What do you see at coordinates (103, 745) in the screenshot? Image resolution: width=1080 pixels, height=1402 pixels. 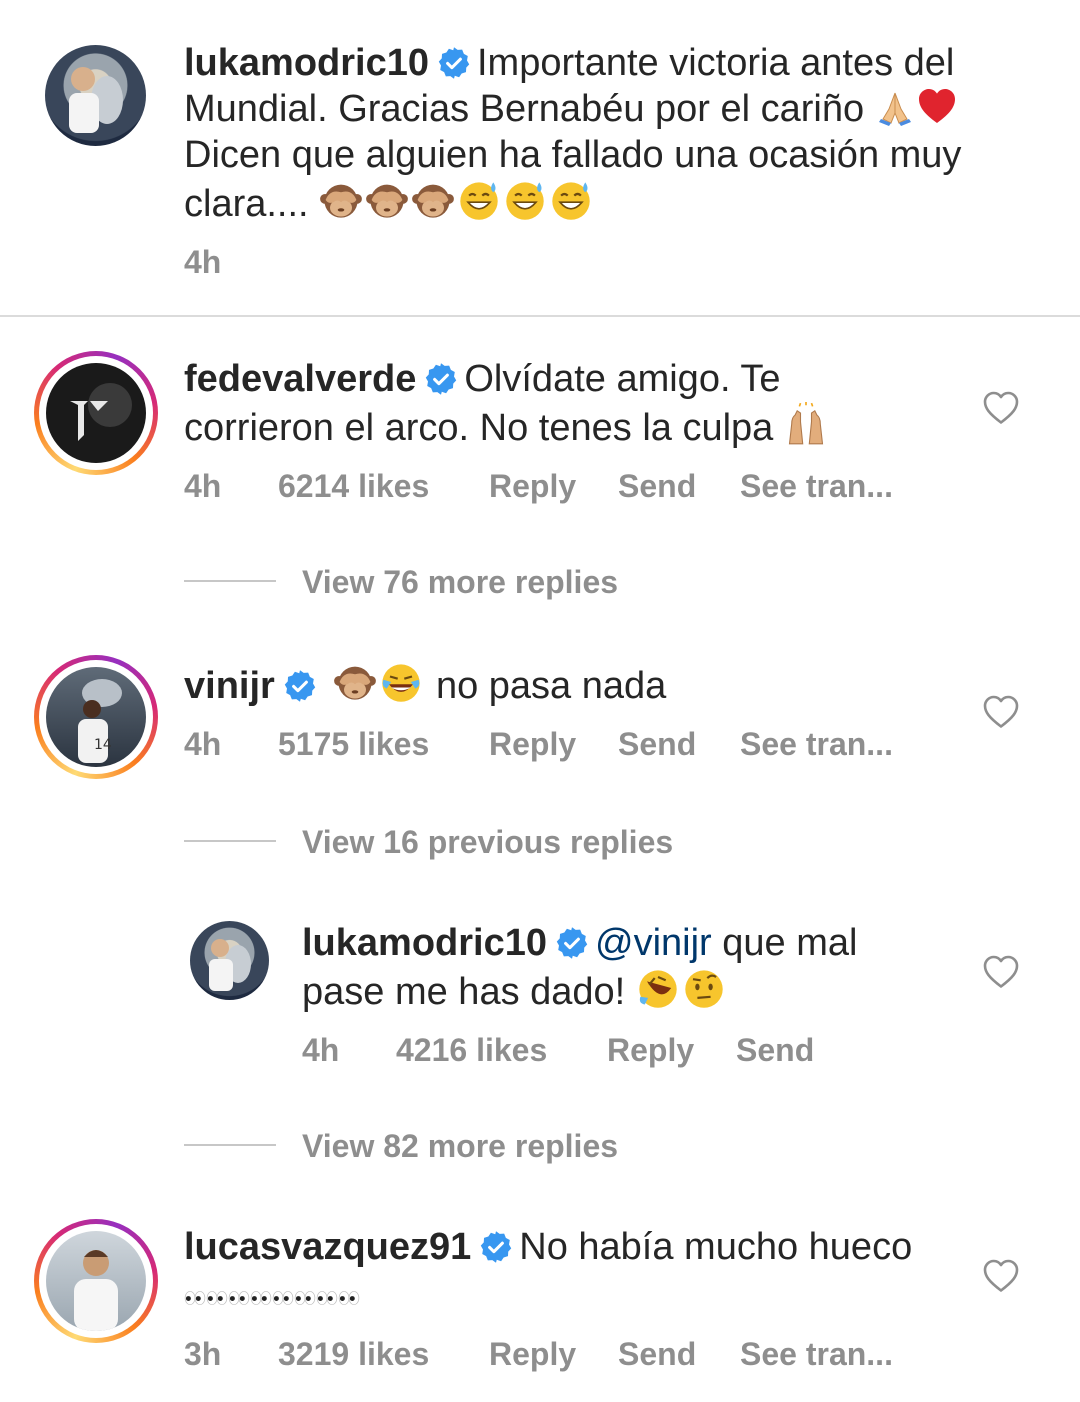 I see `svg-text: 14` at bounding box center [103, 745].